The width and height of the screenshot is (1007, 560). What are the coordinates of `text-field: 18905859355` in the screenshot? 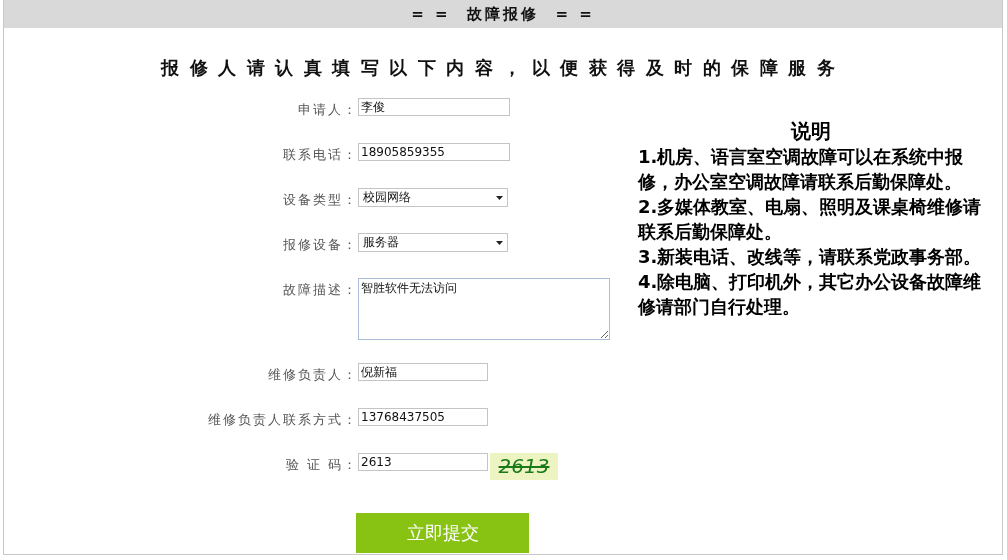 It's located at (434, 152).